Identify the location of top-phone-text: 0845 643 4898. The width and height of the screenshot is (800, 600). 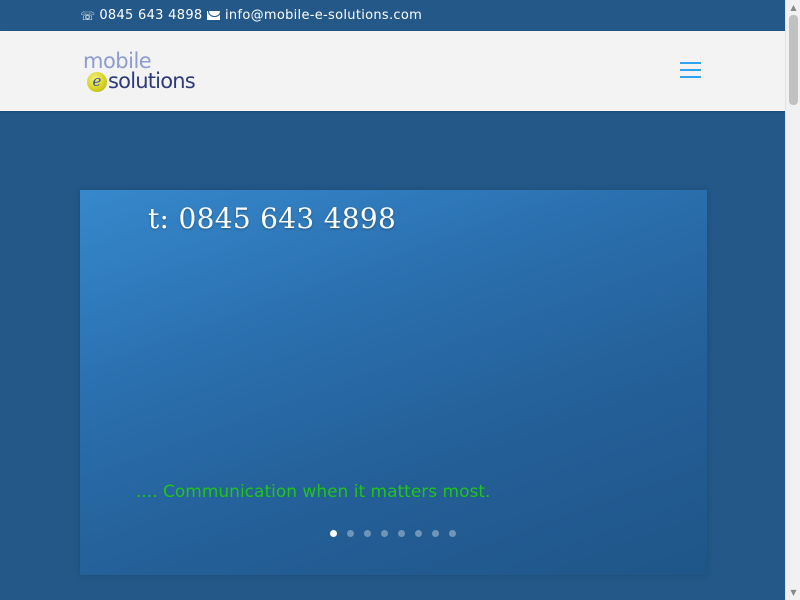
(150, 15).